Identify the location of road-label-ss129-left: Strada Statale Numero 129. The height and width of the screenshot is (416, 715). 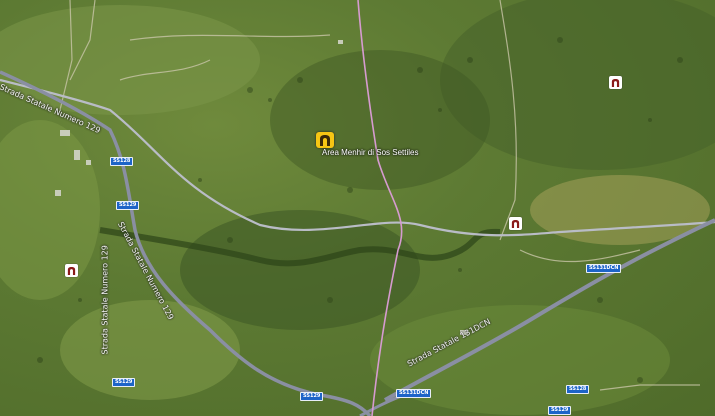
(105, 300).